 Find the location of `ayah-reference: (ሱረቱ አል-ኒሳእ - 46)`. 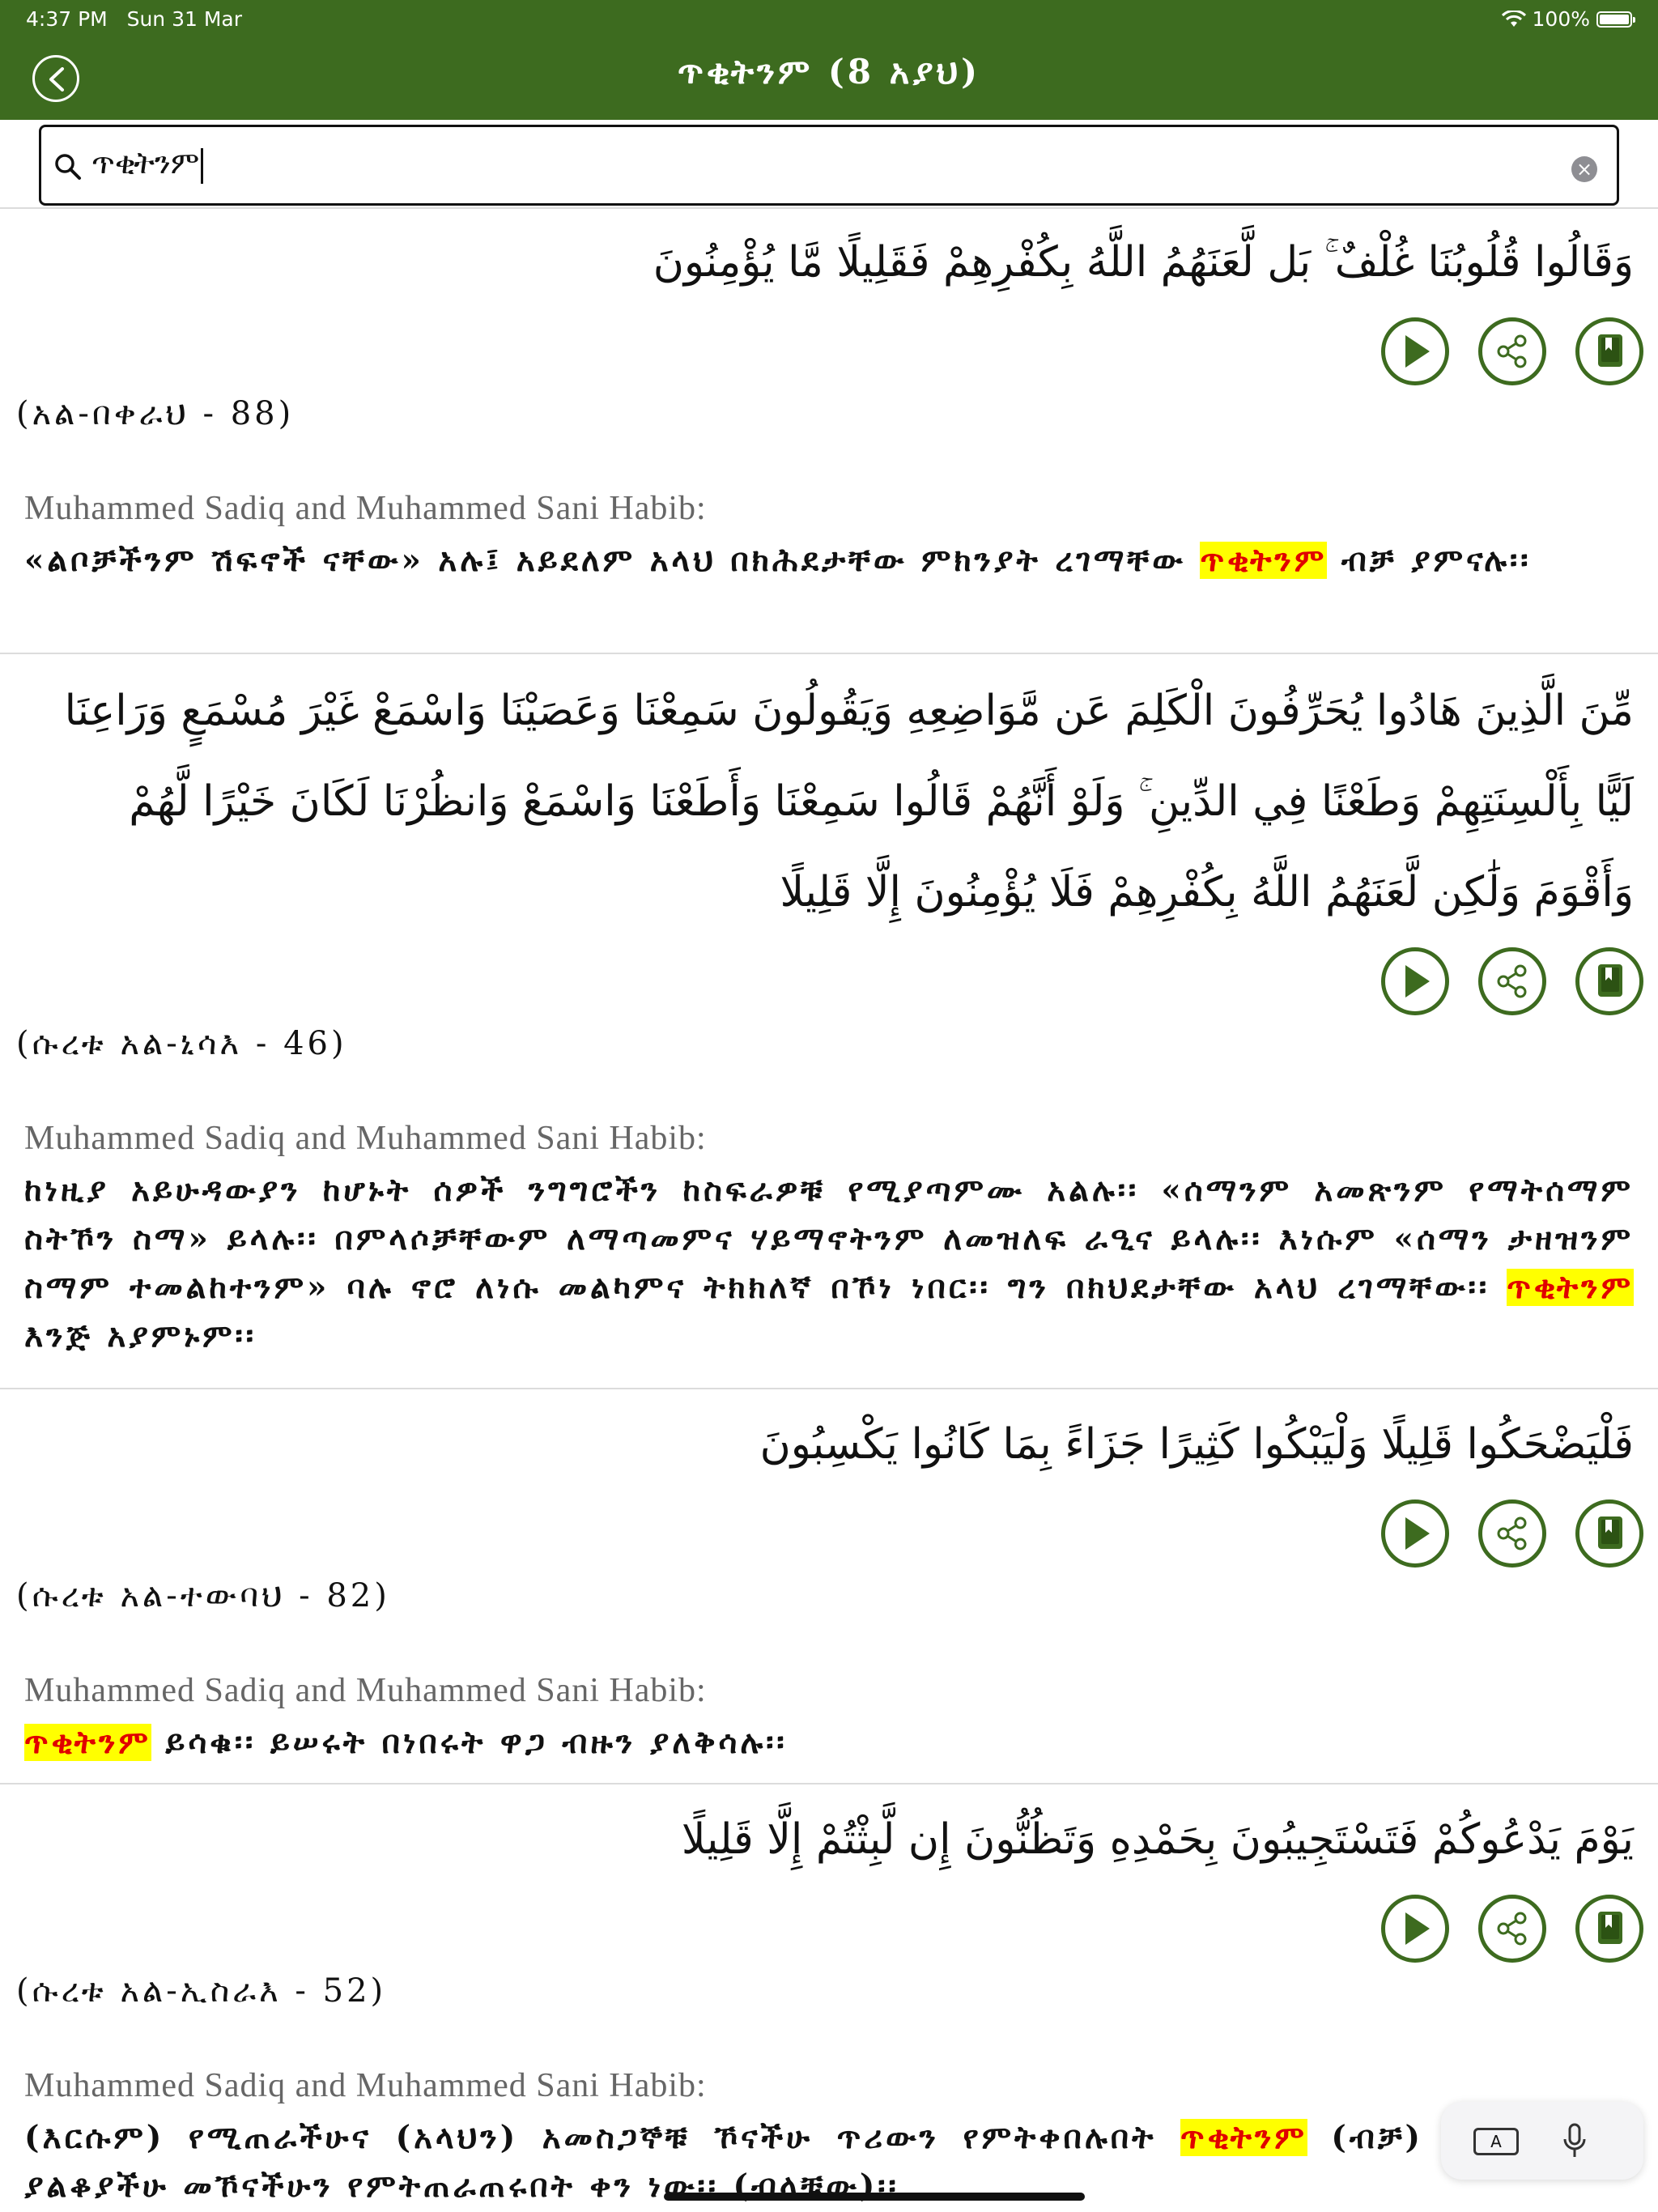

ayah-reference: (ሱረቱ አል-ኒሳእ - 46) is located at coordinates (181, 1044).